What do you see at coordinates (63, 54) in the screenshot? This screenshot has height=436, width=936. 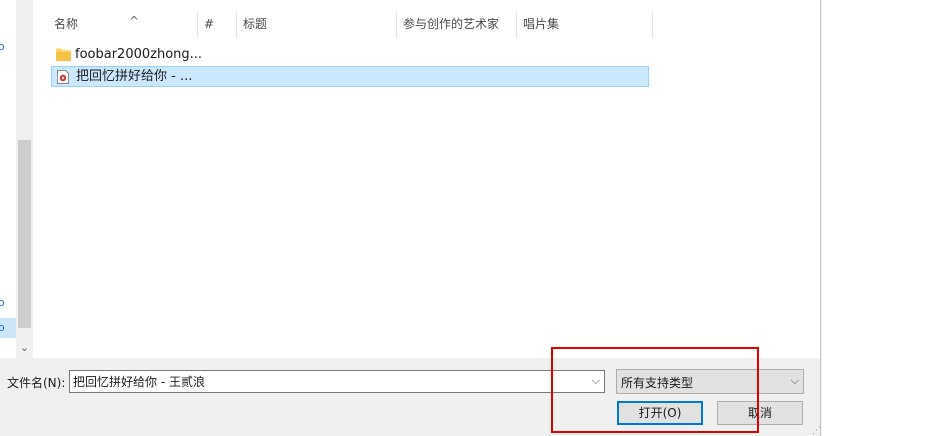 I see `folder-icon` at bounding box center [63, 54].